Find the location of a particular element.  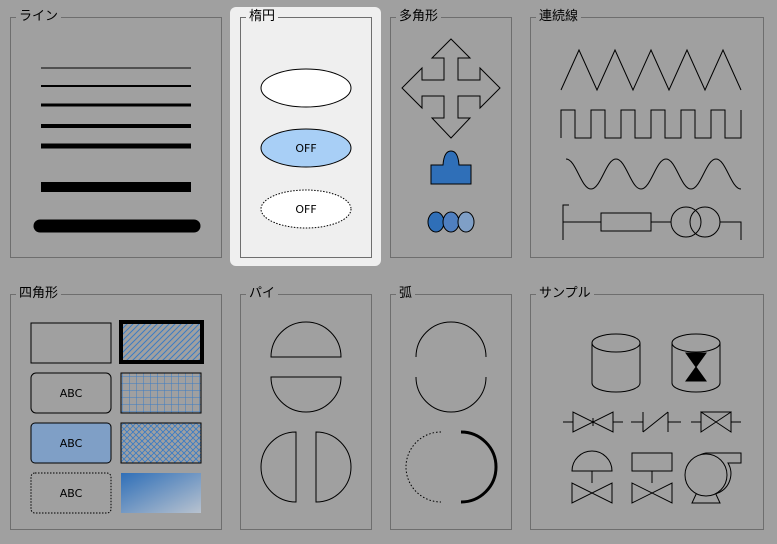

tank-hourglass-icon is located at coordinates (696, 363).